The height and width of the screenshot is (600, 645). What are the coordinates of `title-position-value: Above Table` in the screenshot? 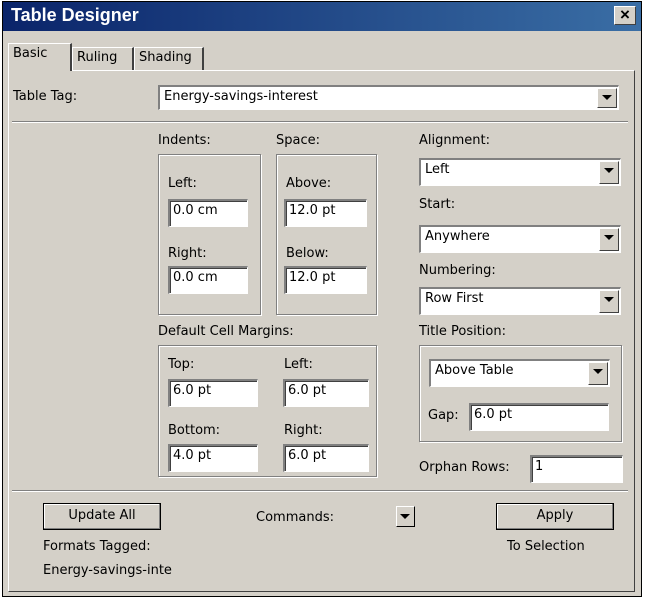 It's located at (474, 370).